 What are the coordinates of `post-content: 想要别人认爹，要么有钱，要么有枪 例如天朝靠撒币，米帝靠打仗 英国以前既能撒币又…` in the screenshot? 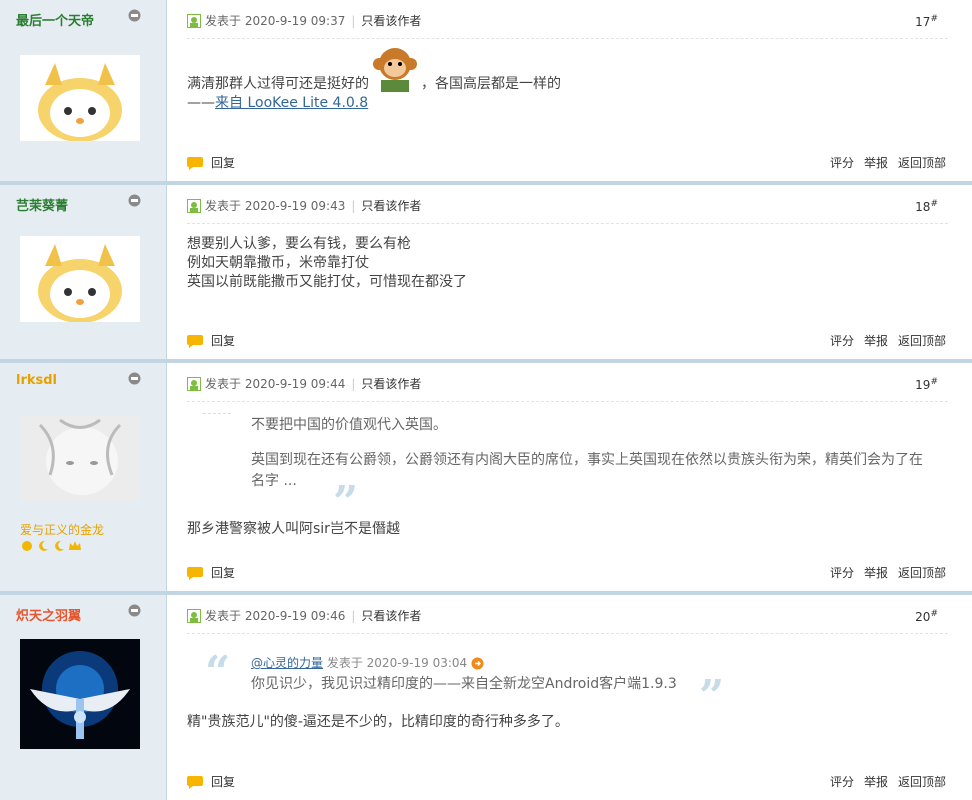 It's located at (327, 263).